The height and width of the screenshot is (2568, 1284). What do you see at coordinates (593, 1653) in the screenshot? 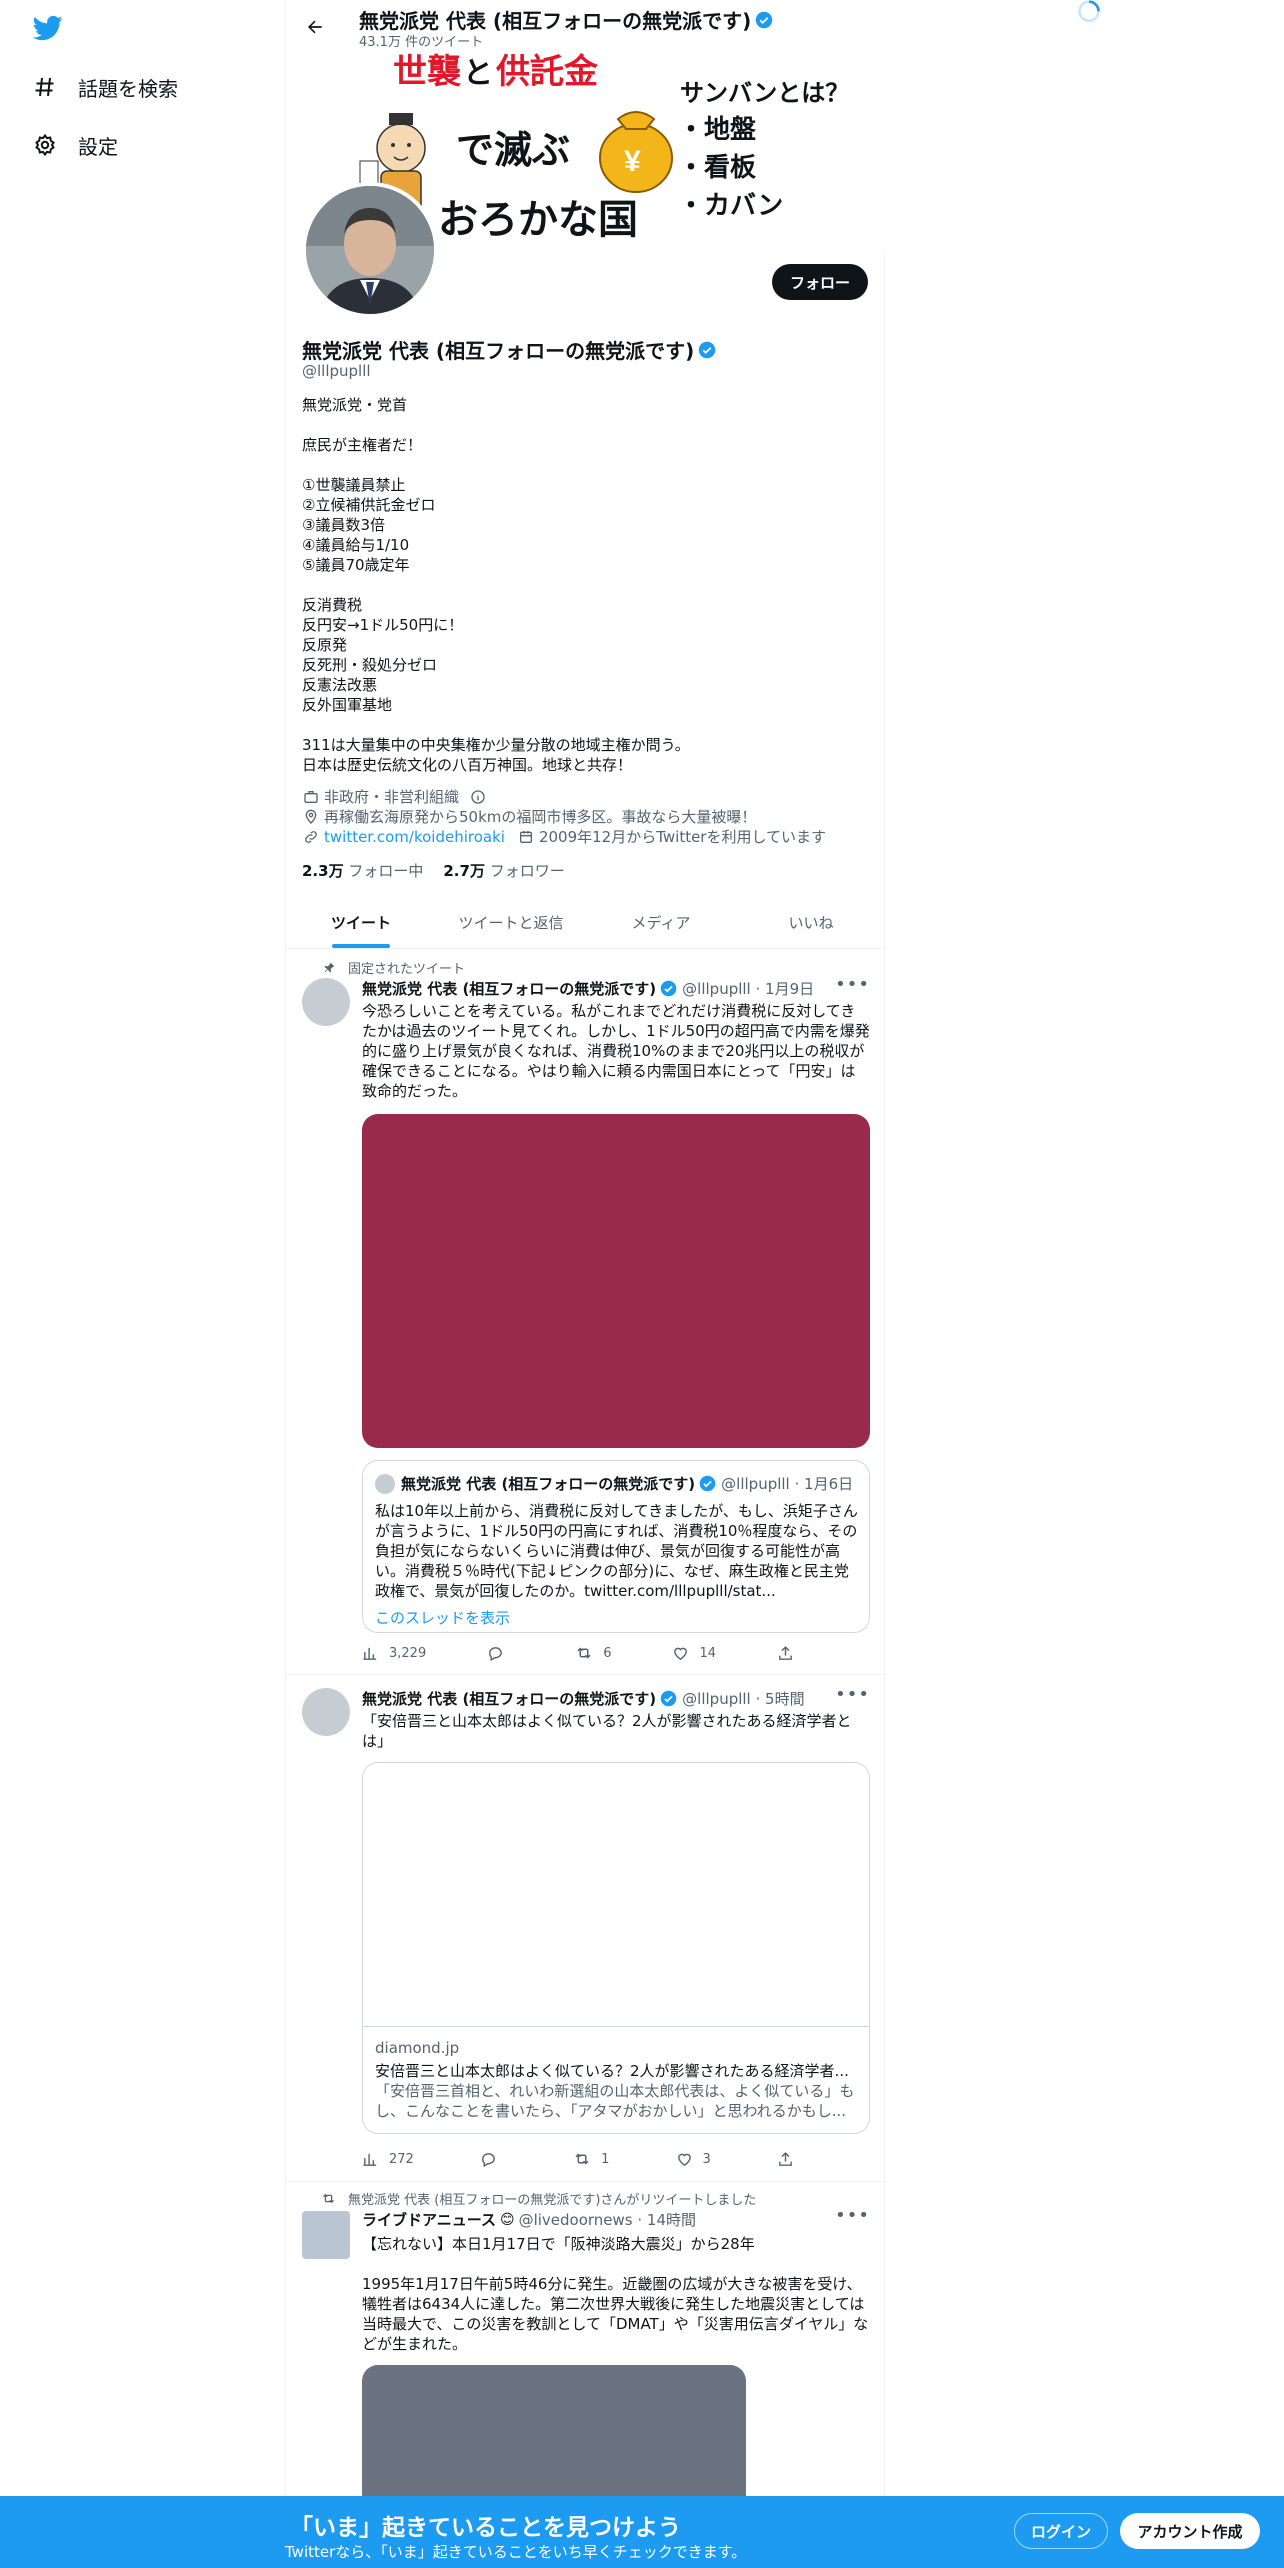
I see `retweet-button: 6` at bounding box center [593, 1653].